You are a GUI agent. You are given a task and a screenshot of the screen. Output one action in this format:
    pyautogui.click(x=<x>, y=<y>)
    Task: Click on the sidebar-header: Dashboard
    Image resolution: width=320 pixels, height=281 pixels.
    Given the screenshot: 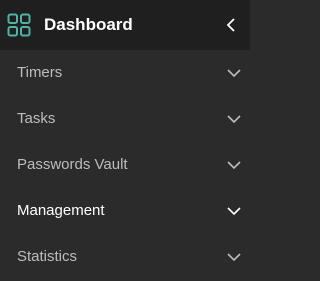 What is the action you would take?
    pyautogui.click(x=125, y=25)
    